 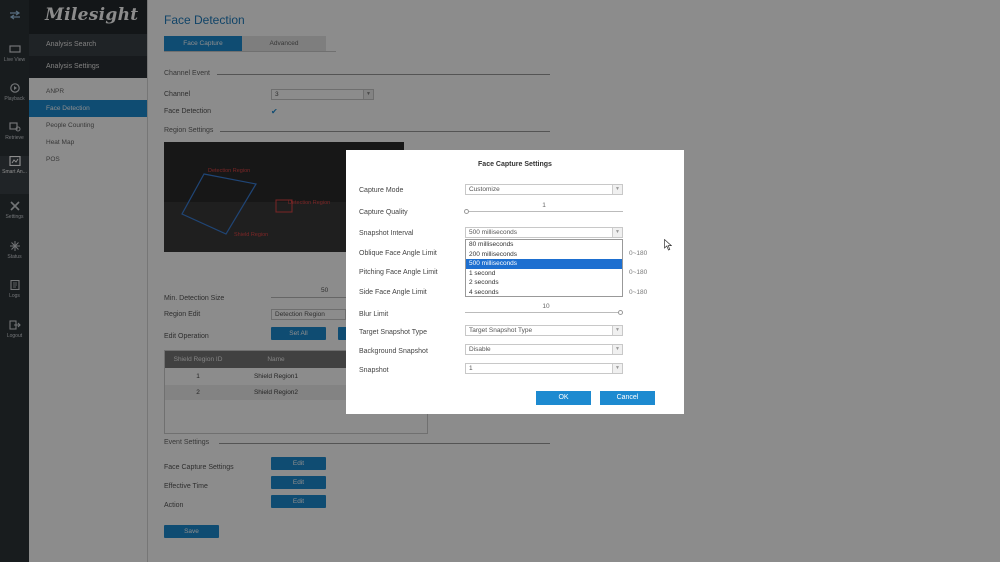 What do you see at coordinates (544, 274) in the screenshot?
I see `dropdown-option: 1 second` at bounding box center [544, 274].